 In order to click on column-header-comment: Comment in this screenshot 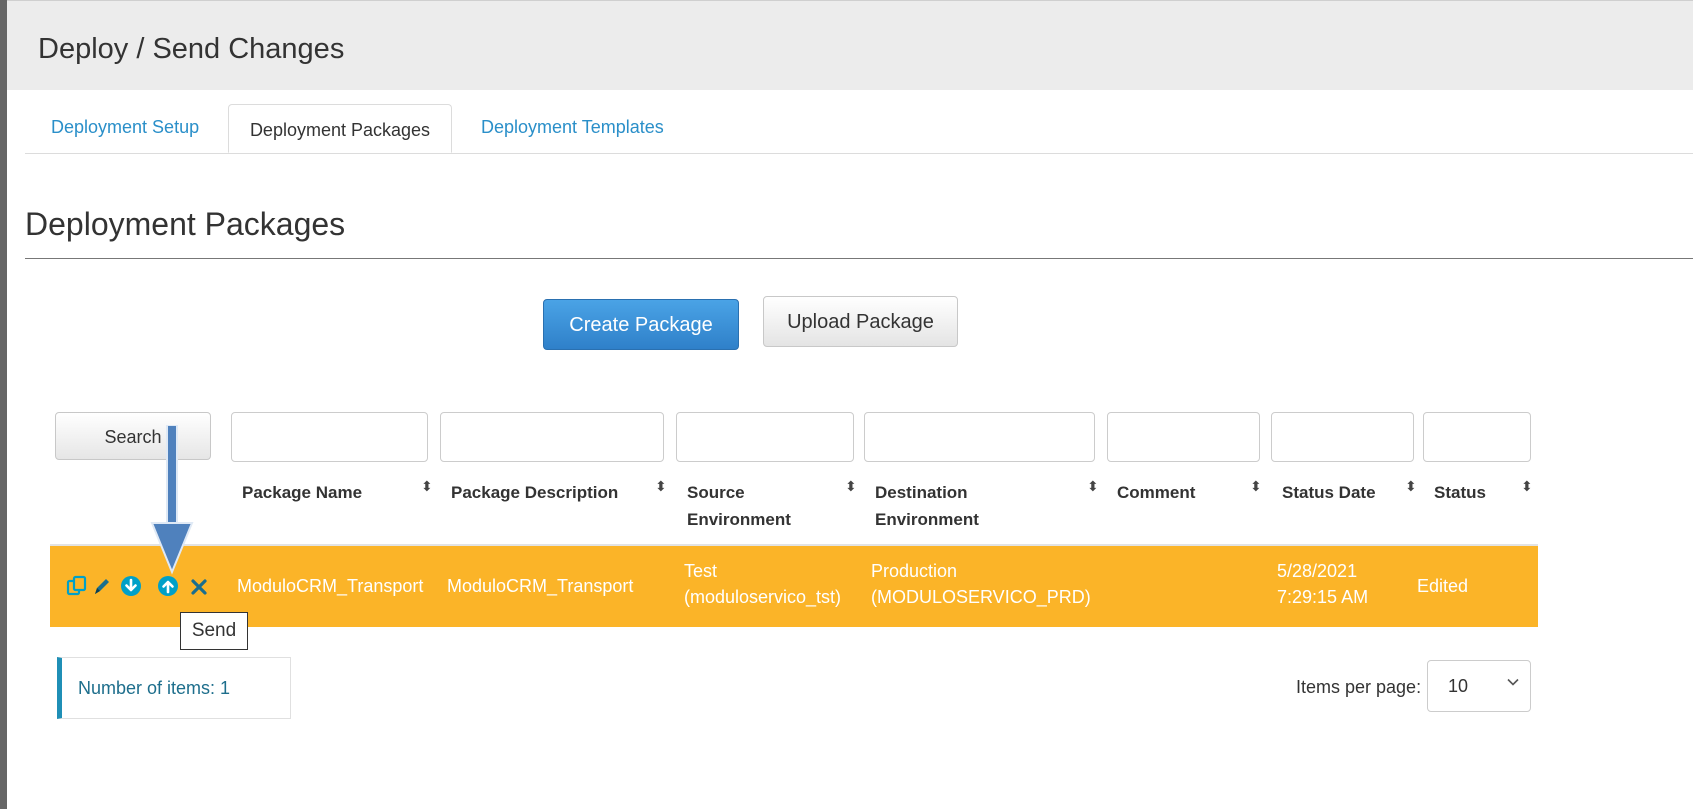, I will do `click(1156, 492)`.